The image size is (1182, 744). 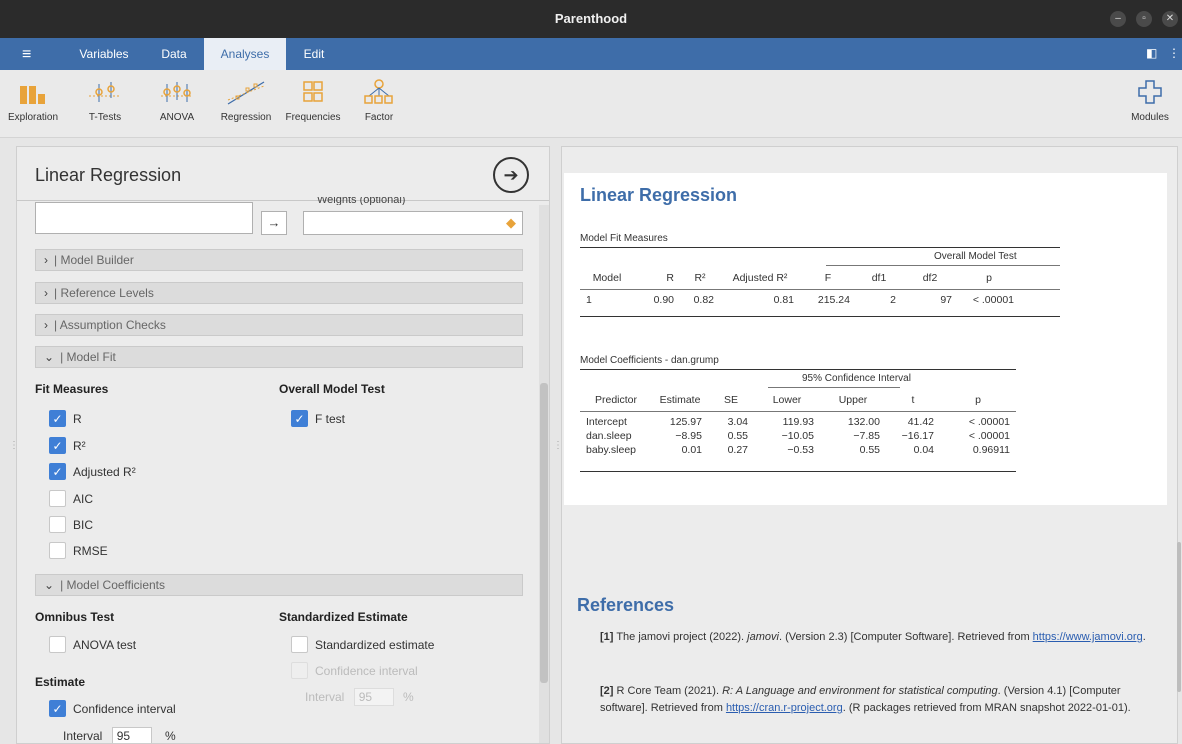 What do you see at coordinates (413, 223) in the screenshot?
I see `weights-field: ◆` at bounding box center [413, 223].